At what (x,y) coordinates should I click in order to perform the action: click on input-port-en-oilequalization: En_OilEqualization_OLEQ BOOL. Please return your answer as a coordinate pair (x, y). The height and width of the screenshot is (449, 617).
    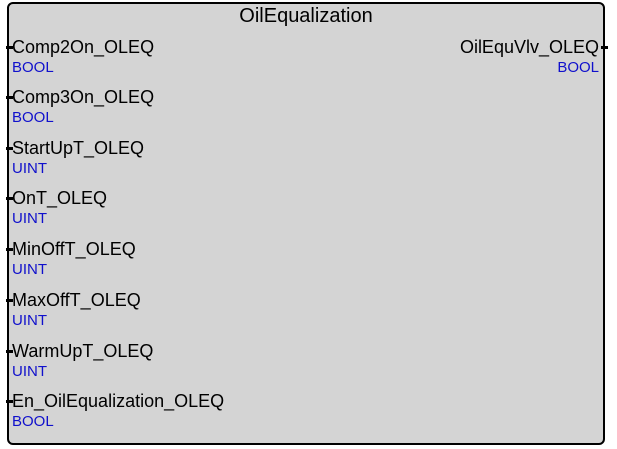
    Looking at the image, I should click on (115, 411).